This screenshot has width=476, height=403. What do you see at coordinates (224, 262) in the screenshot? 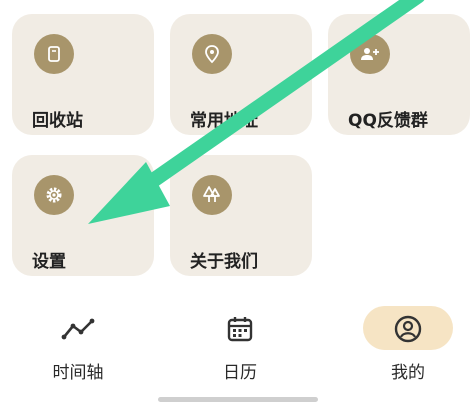
I see `tile-label: 关于我们` at bounding box center [224, 262].